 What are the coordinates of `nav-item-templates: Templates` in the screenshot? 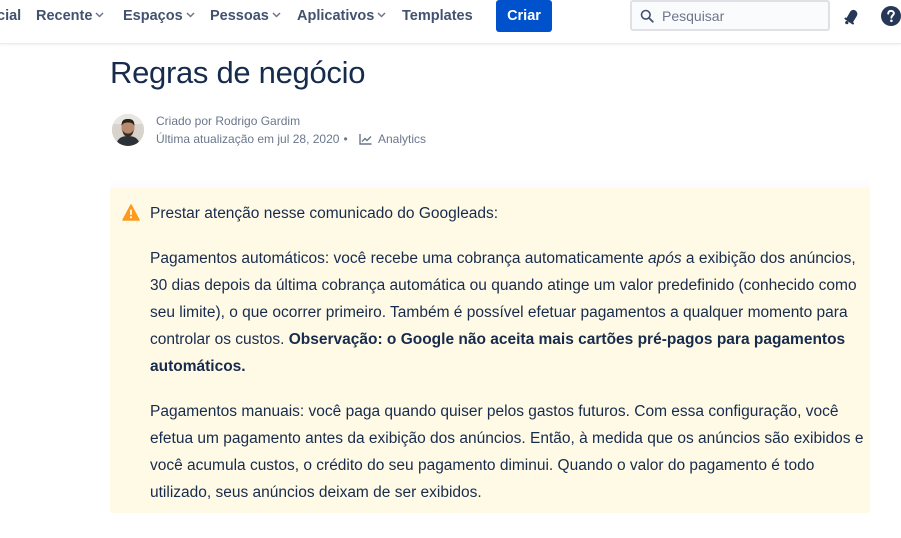 It's located at (437, 18).